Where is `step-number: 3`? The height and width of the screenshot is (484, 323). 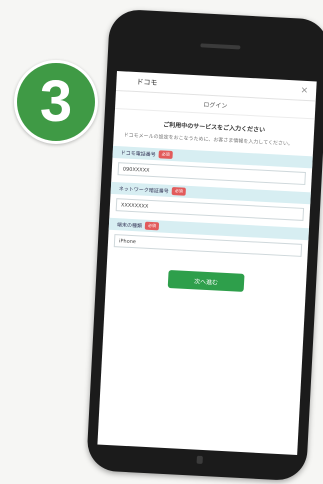
step-number: 3 is located at coordinates (56, 101).